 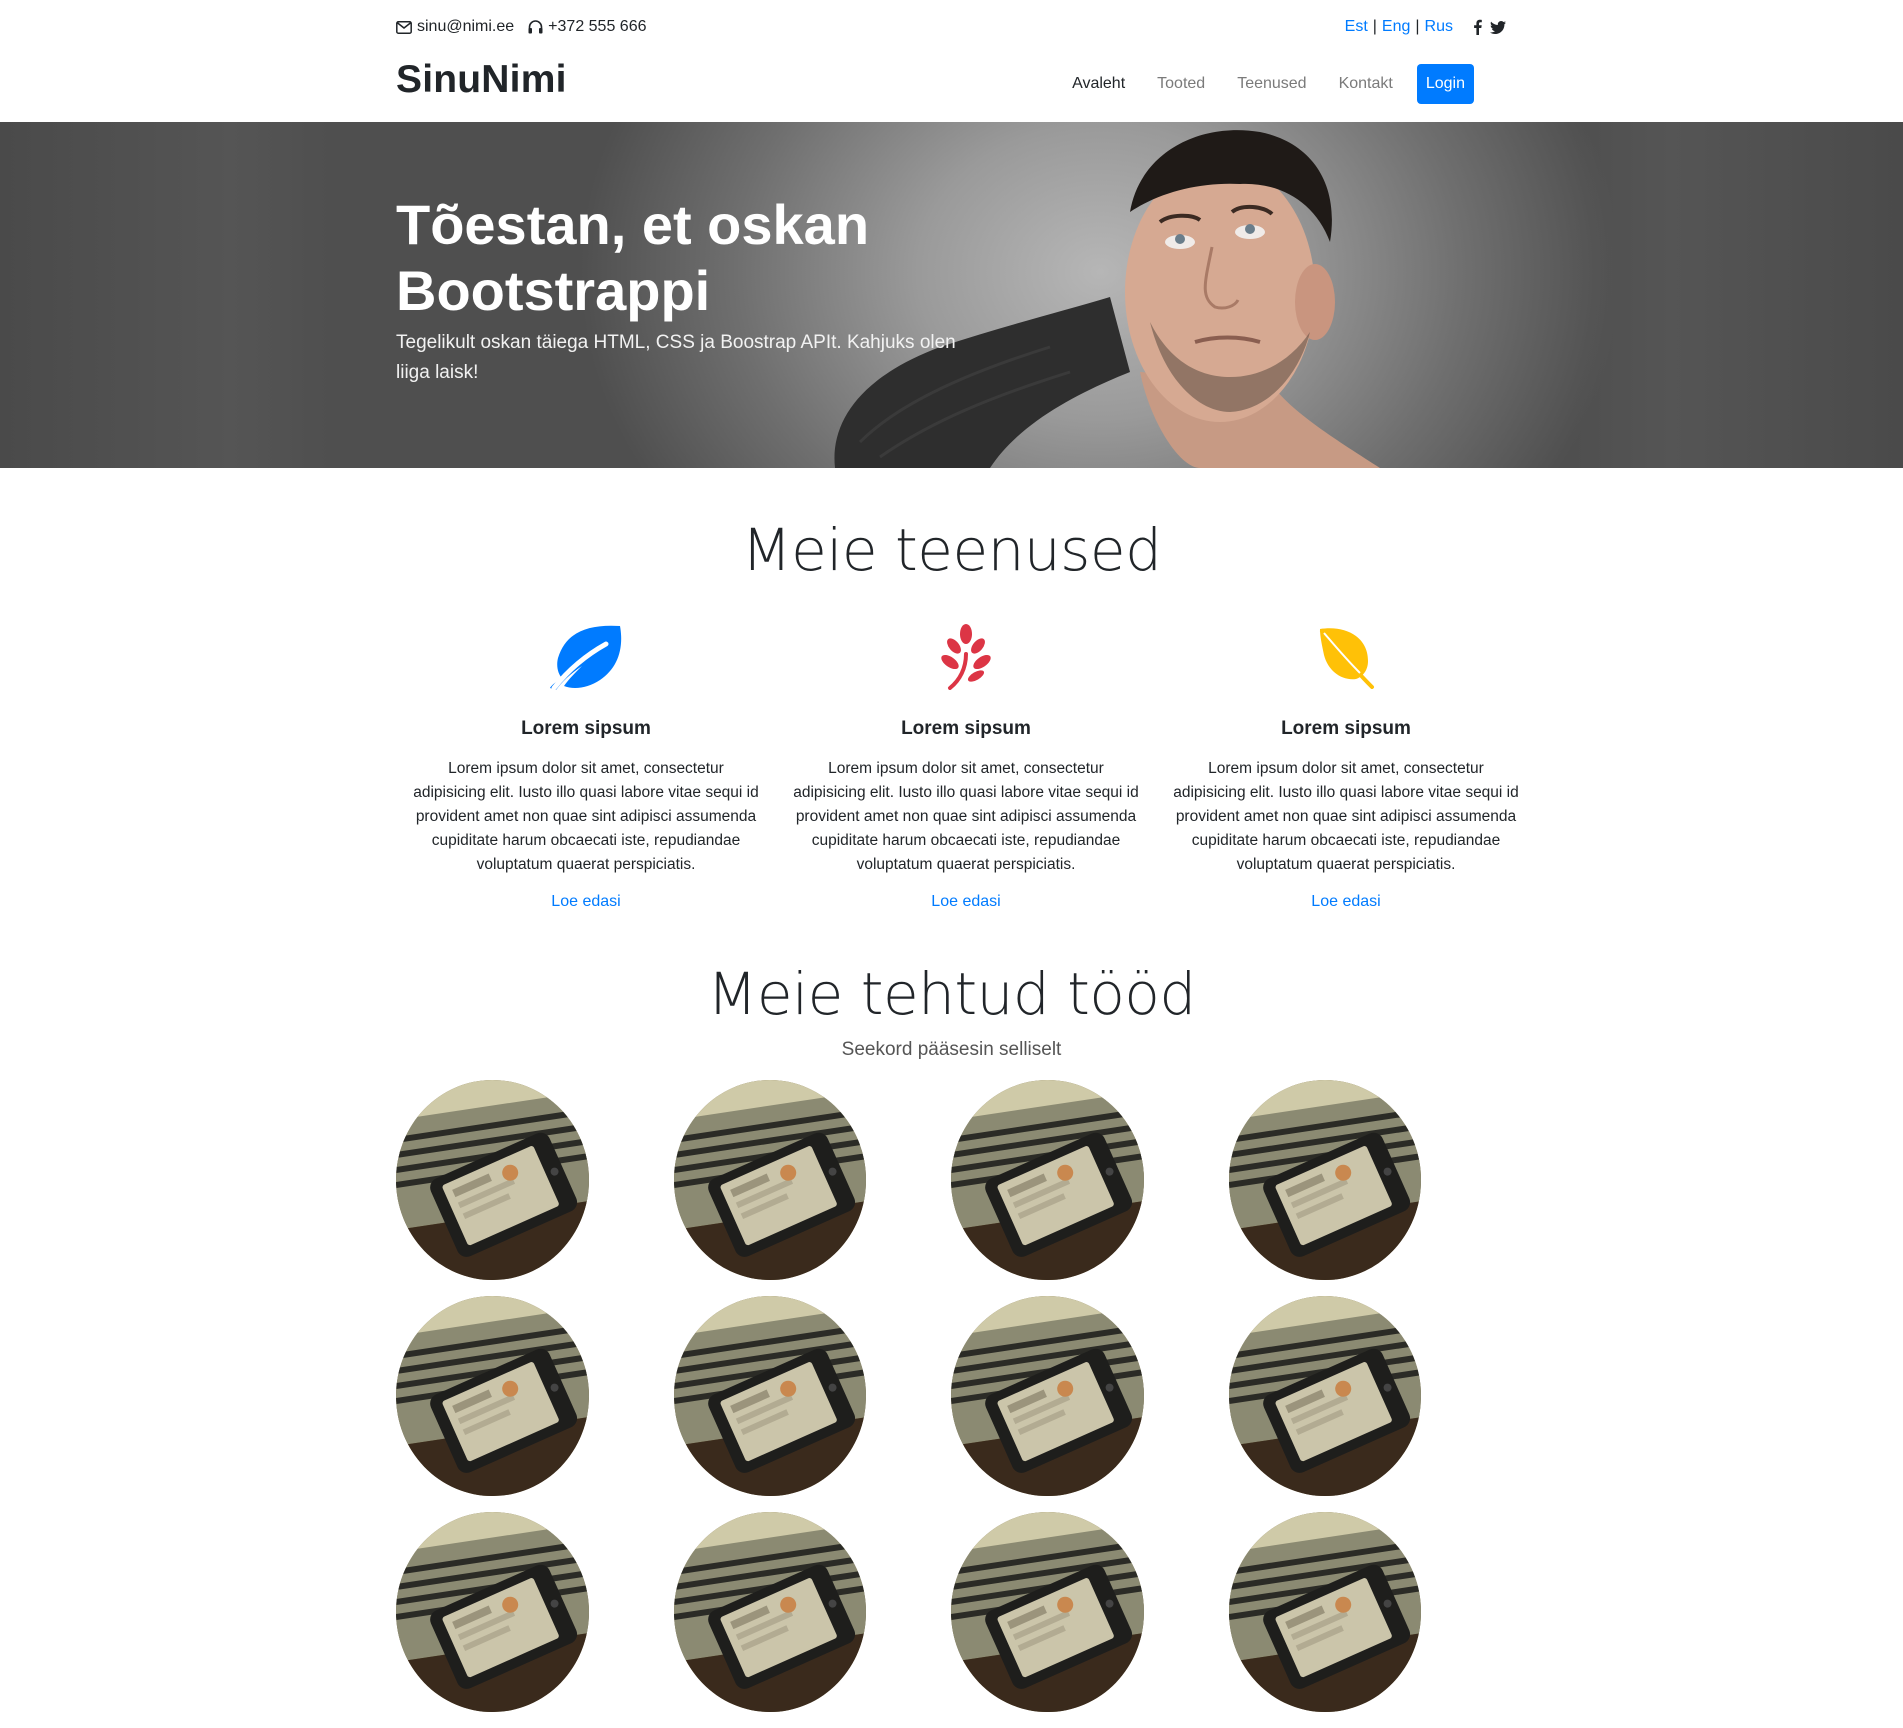 I want to click on hero-shade-left, so click(x=165, y=295).